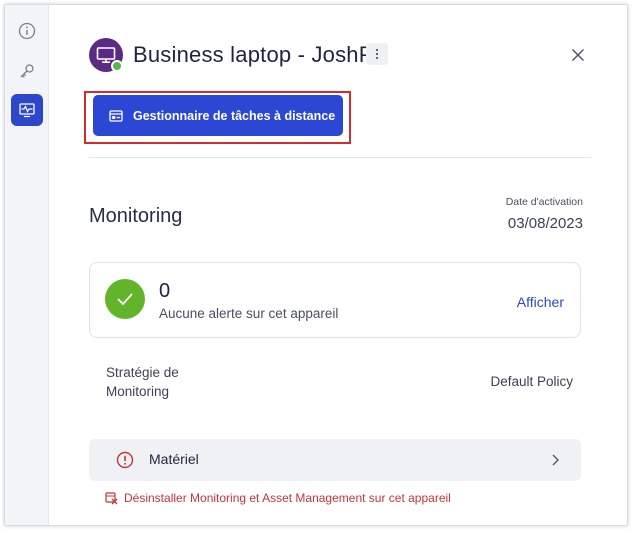 The image size is (636, 533). What do you see at coordinates (111, 497) in the screenshot?
I see `uninstall-icon` at bounding box center [111, 497].